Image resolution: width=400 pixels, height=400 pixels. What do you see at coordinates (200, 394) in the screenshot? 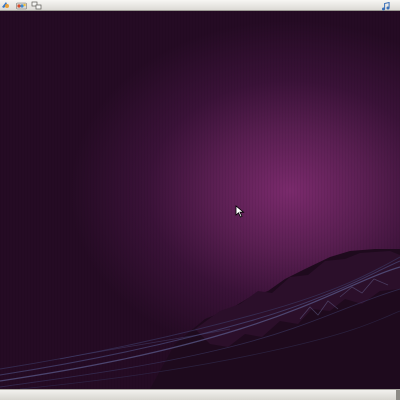
I see `bottom-panel` at bounding box center [200, 394].